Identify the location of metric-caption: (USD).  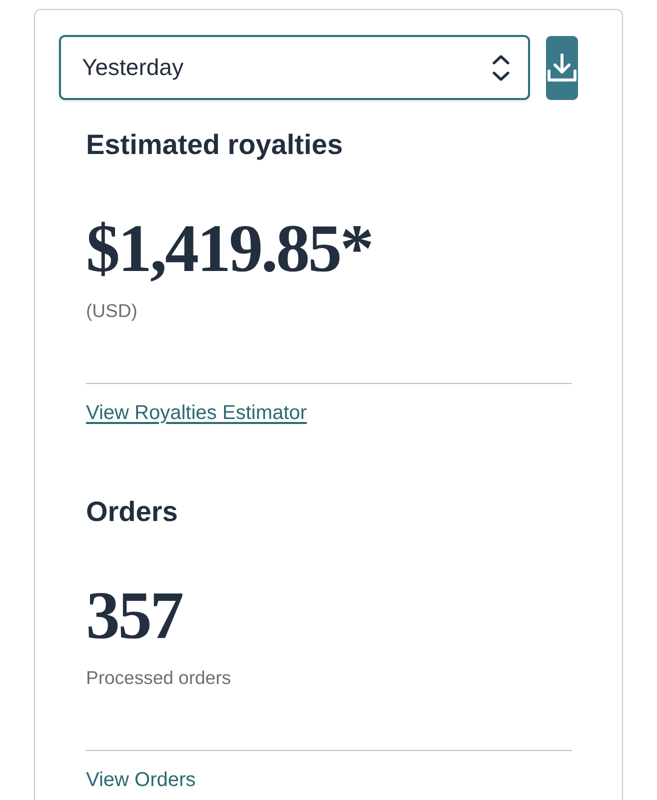
(112, 311).